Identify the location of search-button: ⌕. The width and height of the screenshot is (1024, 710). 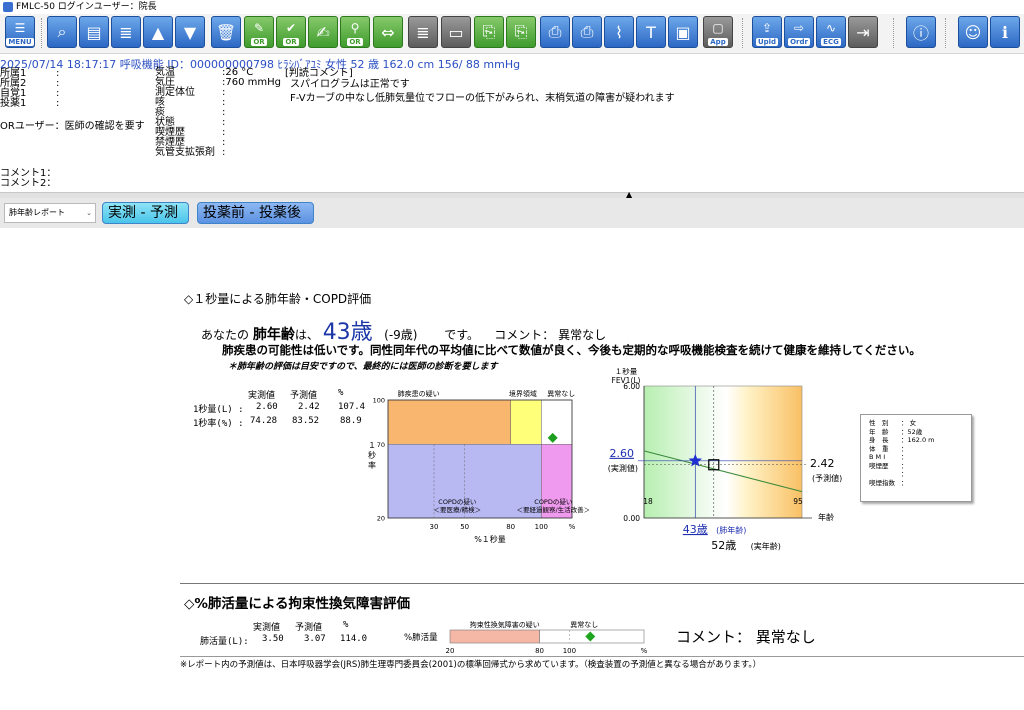
(62, 32).